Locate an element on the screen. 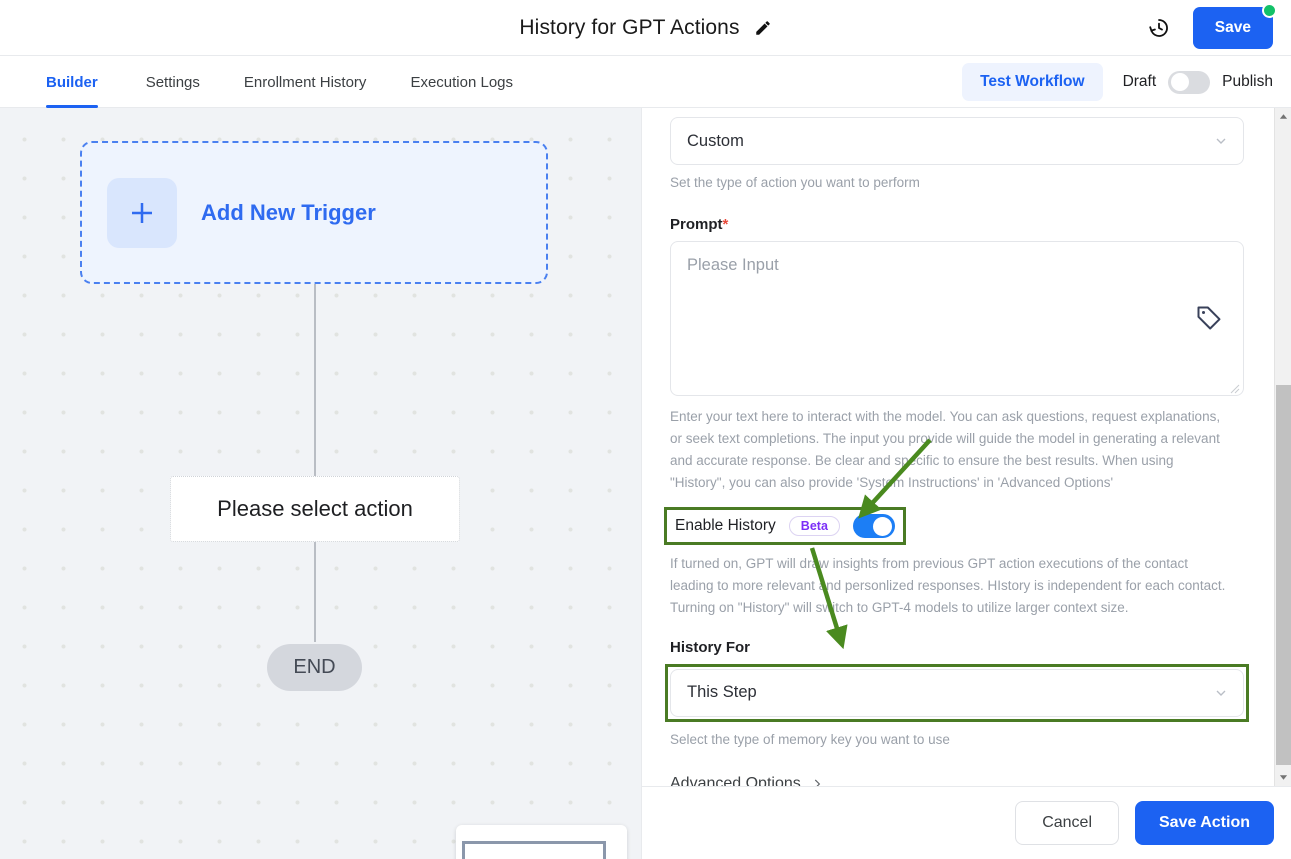 The image size is (1291, 859). enable-history-highlight: Enable History Beta is located at coordinates (785, 526).